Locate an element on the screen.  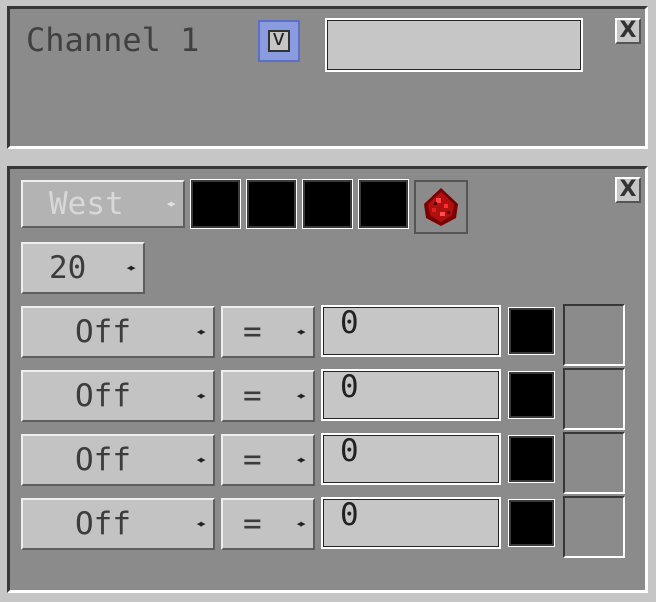
interval-label: 20 is located at coordinates (68, 268).